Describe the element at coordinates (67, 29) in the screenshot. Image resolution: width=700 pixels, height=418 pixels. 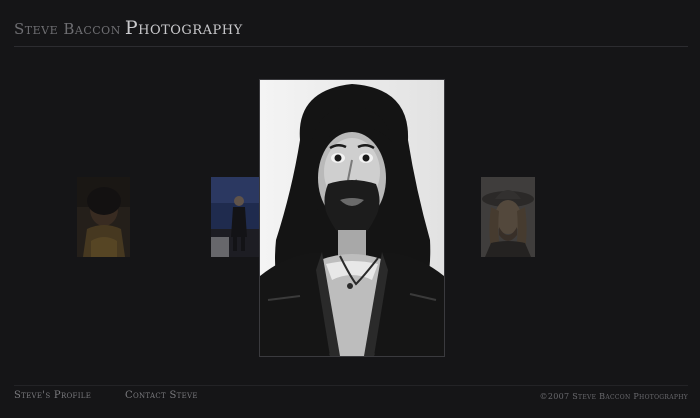
I see `logo-name: Steve Baccon` at that location.